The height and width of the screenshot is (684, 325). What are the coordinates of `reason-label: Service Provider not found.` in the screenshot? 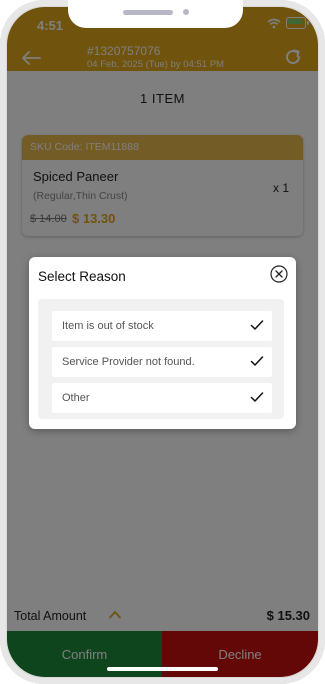 It's located at (128, 362).